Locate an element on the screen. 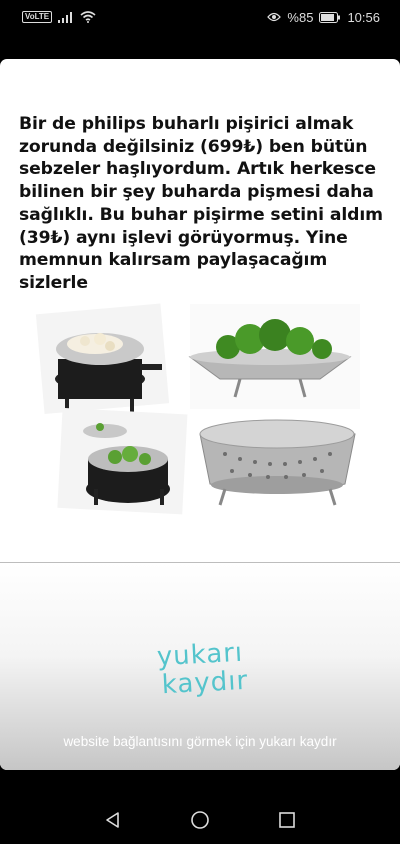 This screenshot has height=844, width=400. home-icon is located at coordinates (200, 819).